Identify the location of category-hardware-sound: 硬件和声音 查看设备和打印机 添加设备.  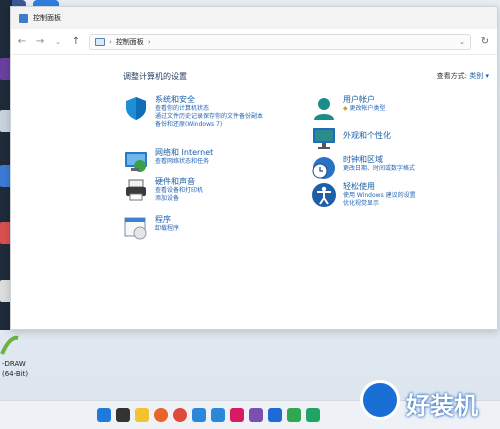
(163, 190).